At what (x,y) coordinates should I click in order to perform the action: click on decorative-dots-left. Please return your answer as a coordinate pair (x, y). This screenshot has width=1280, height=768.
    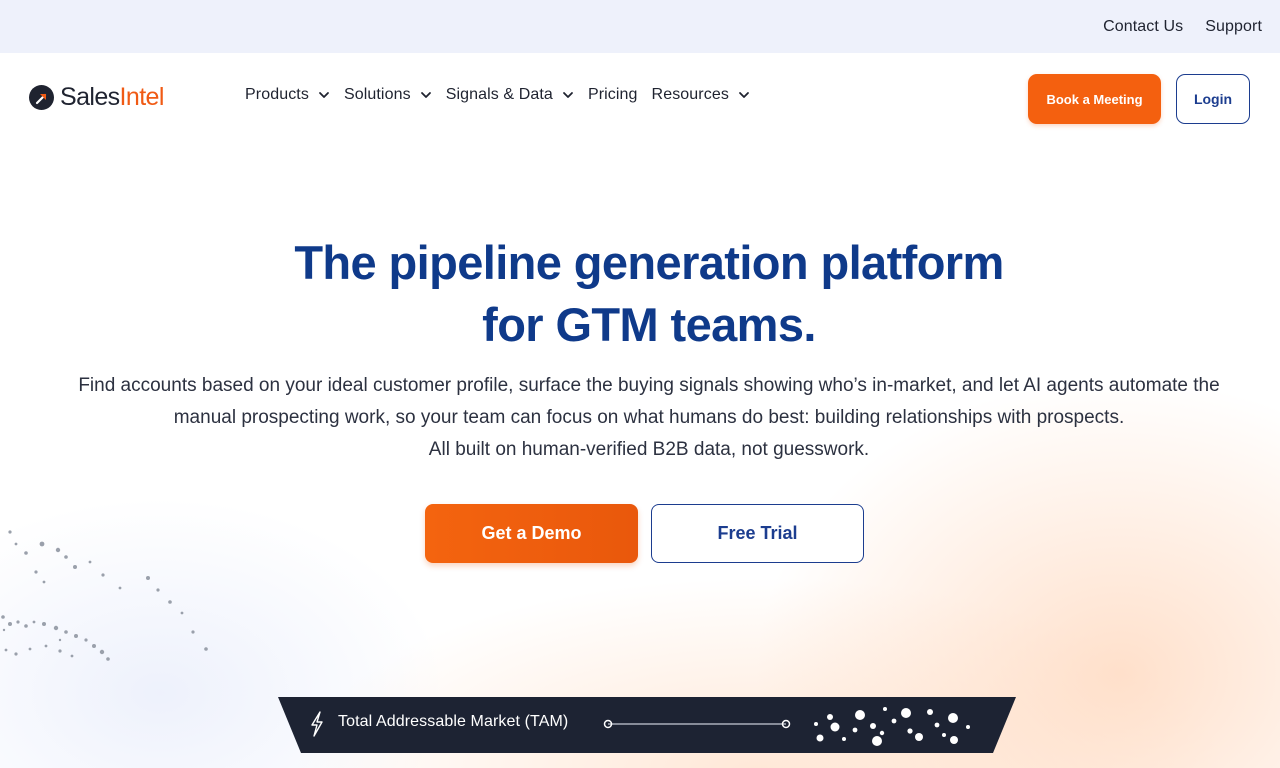
    Looking at the image, I should click on (104, 595).